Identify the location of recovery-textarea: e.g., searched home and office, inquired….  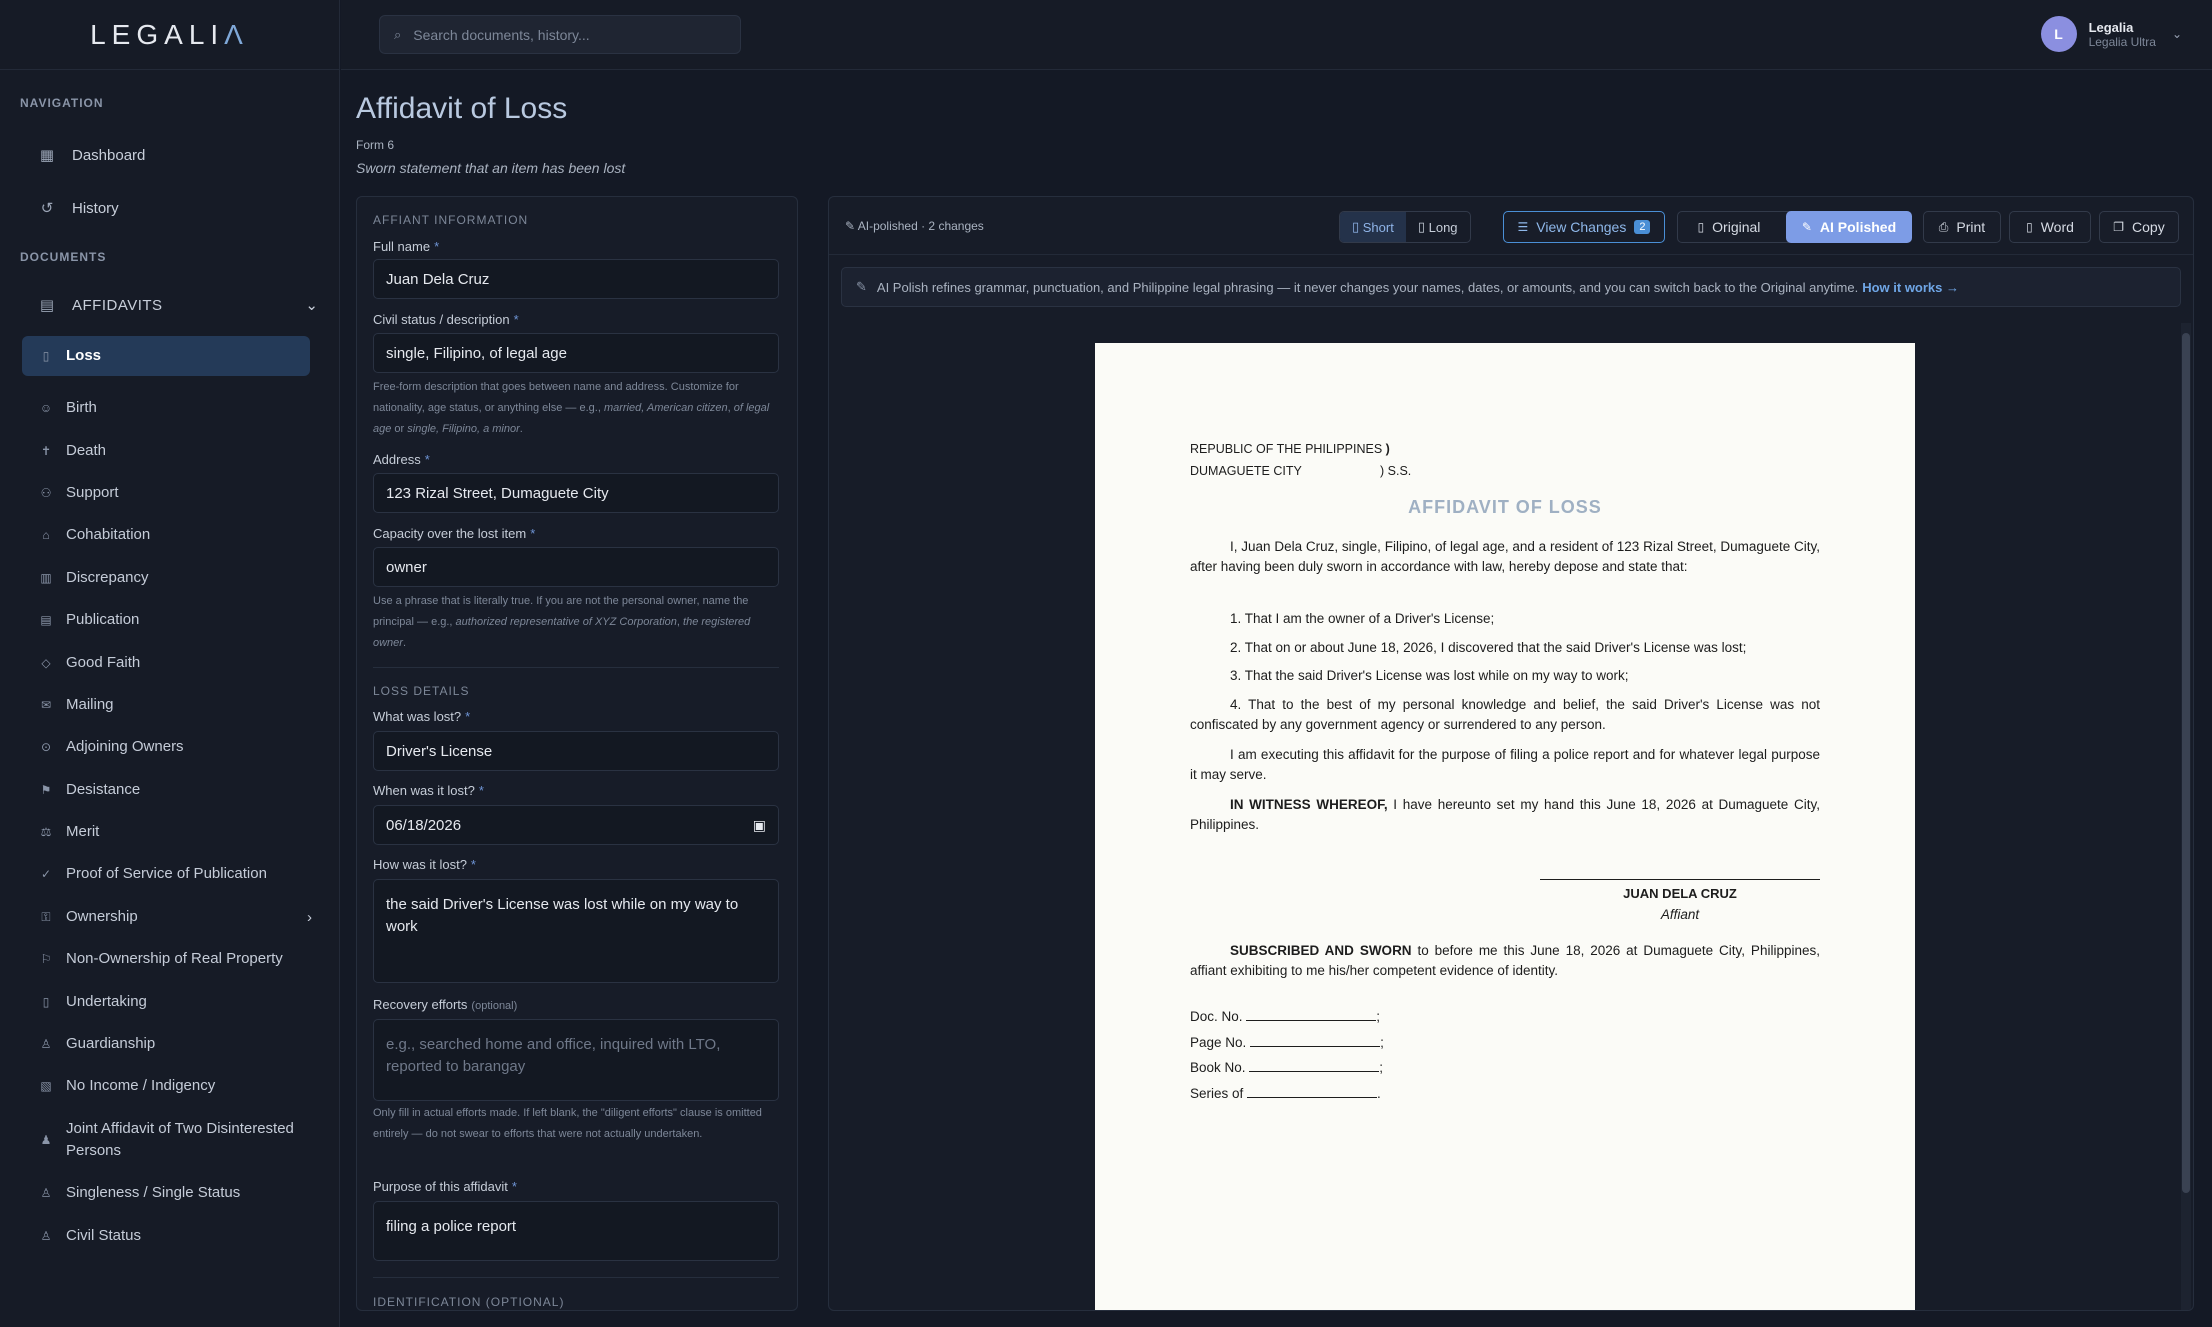
(576, 1060).